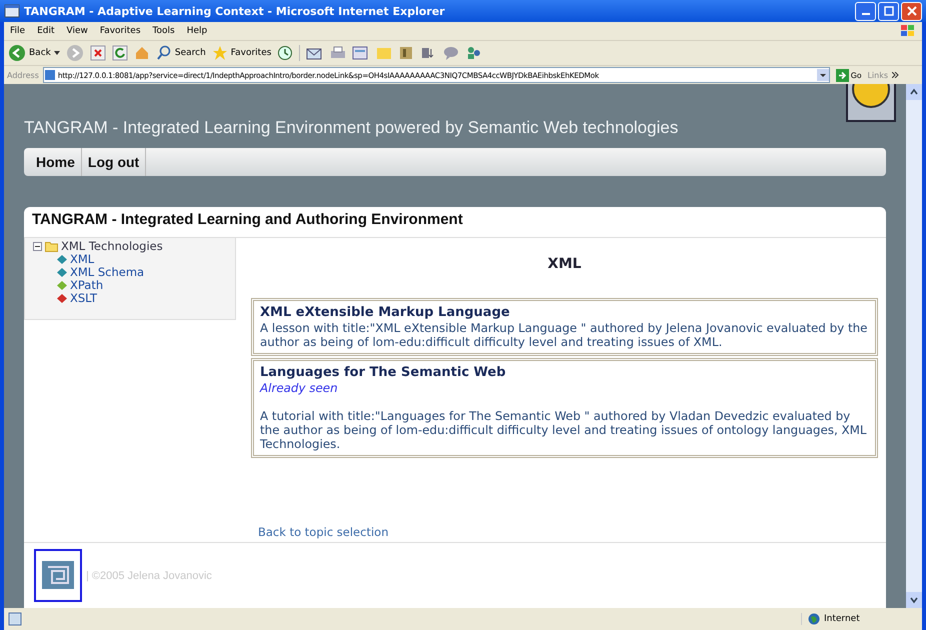  Describe the element at coordinates (866, 14) in the screenshot. I see `minimize-icon` at that location.